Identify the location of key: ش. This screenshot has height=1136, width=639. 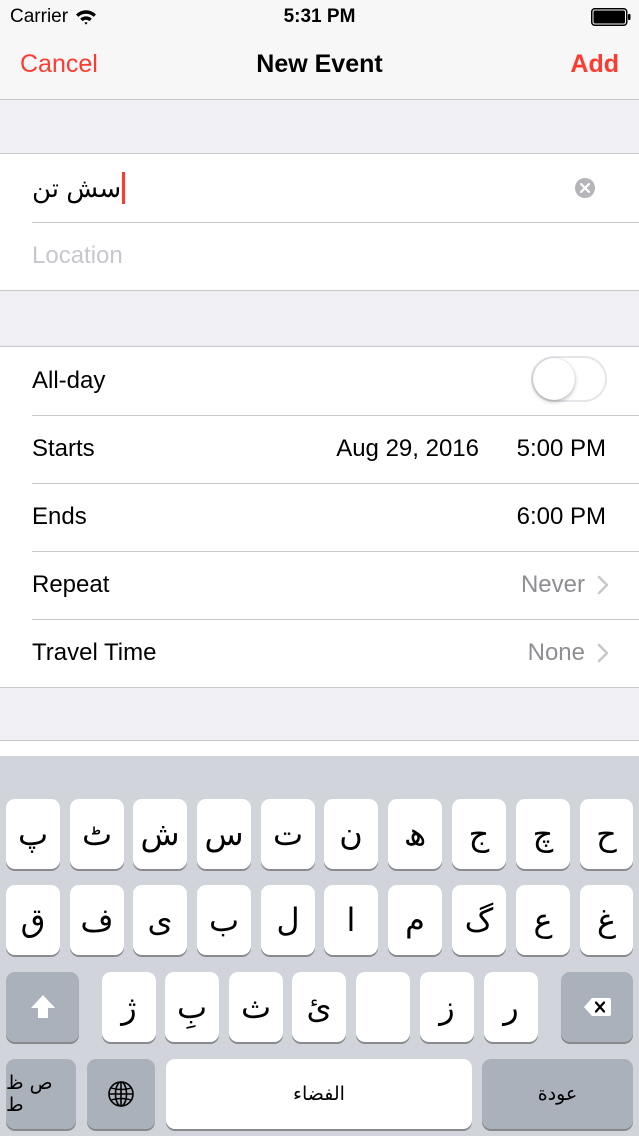
(160, 834).